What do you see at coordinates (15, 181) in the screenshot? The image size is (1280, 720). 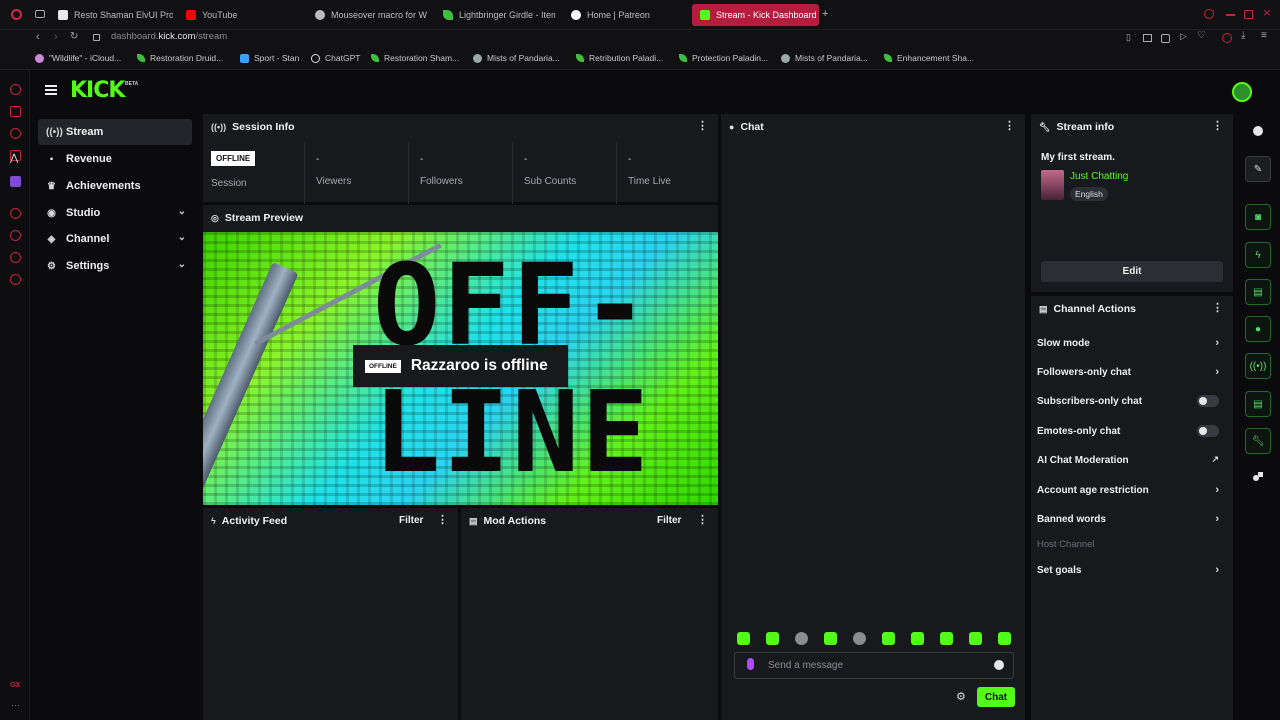 I see `twitch-icon` at bounding box center [15, 181].